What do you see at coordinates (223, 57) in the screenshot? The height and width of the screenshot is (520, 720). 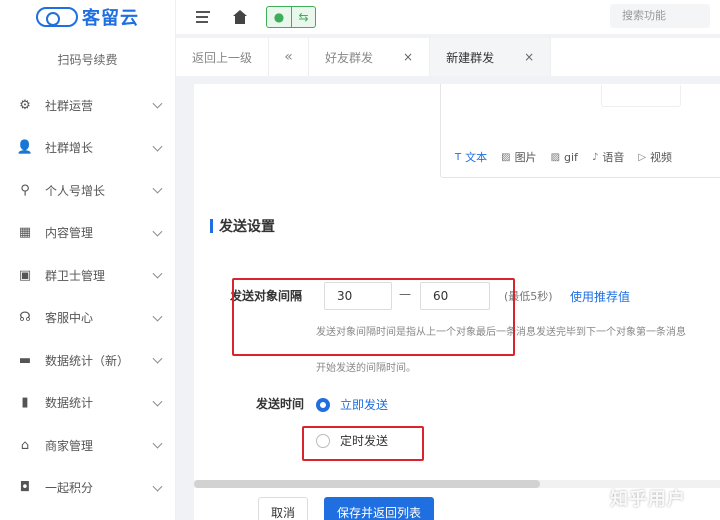 I see `back-tab: 返回上一级` at bounding box center [223, 57].